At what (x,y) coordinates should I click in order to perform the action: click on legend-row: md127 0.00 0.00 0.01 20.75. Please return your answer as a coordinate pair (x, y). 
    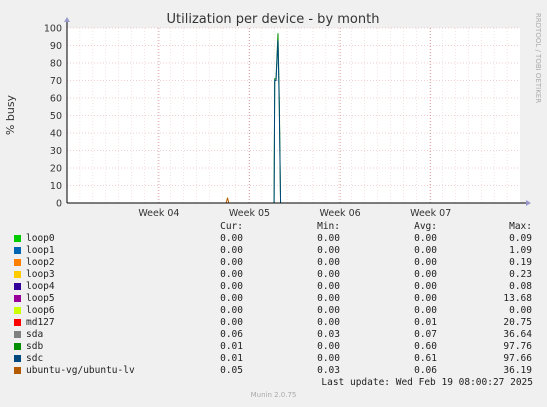
    Looking at the image, I should click on (273, 323).